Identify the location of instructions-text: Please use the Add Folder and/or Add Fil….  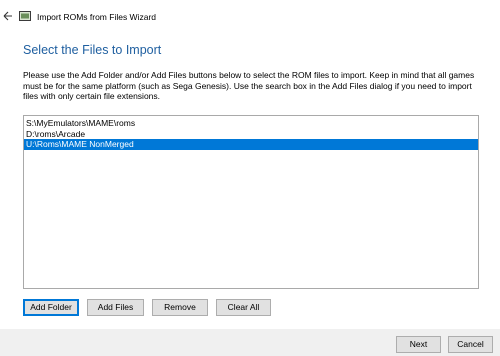
(249, 86).